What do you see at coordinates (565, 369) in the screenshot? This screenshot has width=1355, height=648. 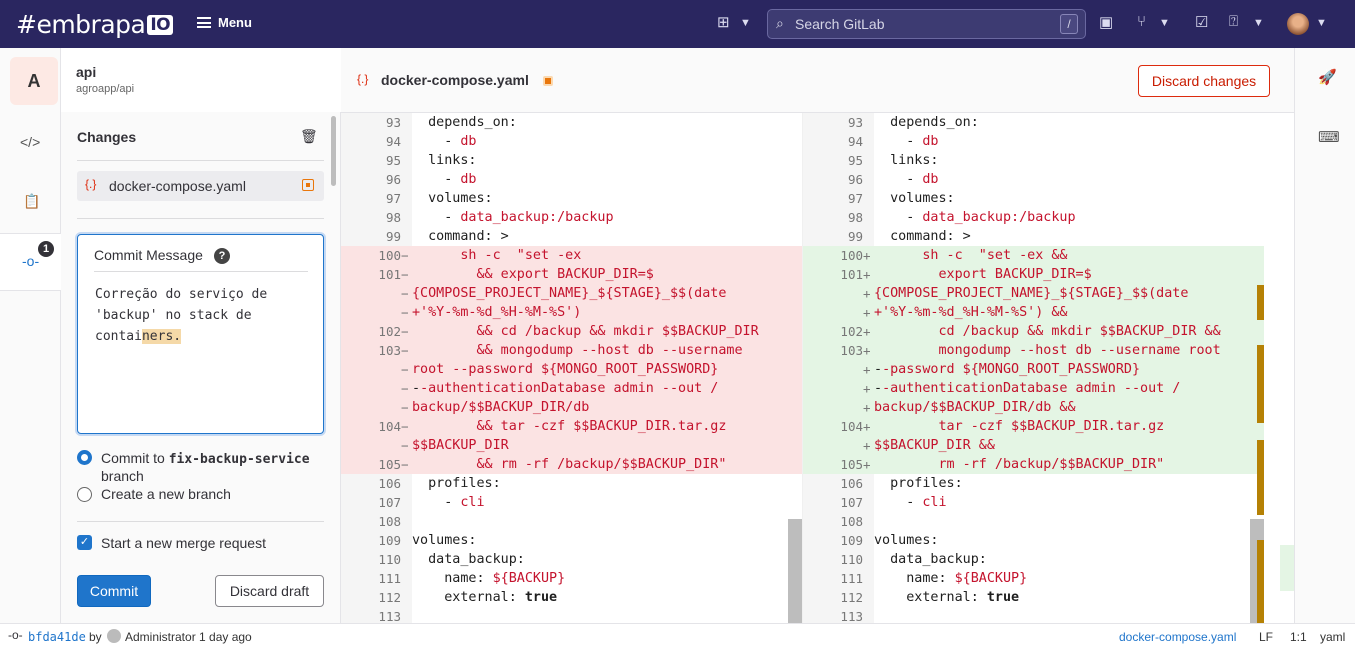 I see `code-line: root --password ${MONGO_ROOT_PASSWORD}` at bounding box center [565, 369].